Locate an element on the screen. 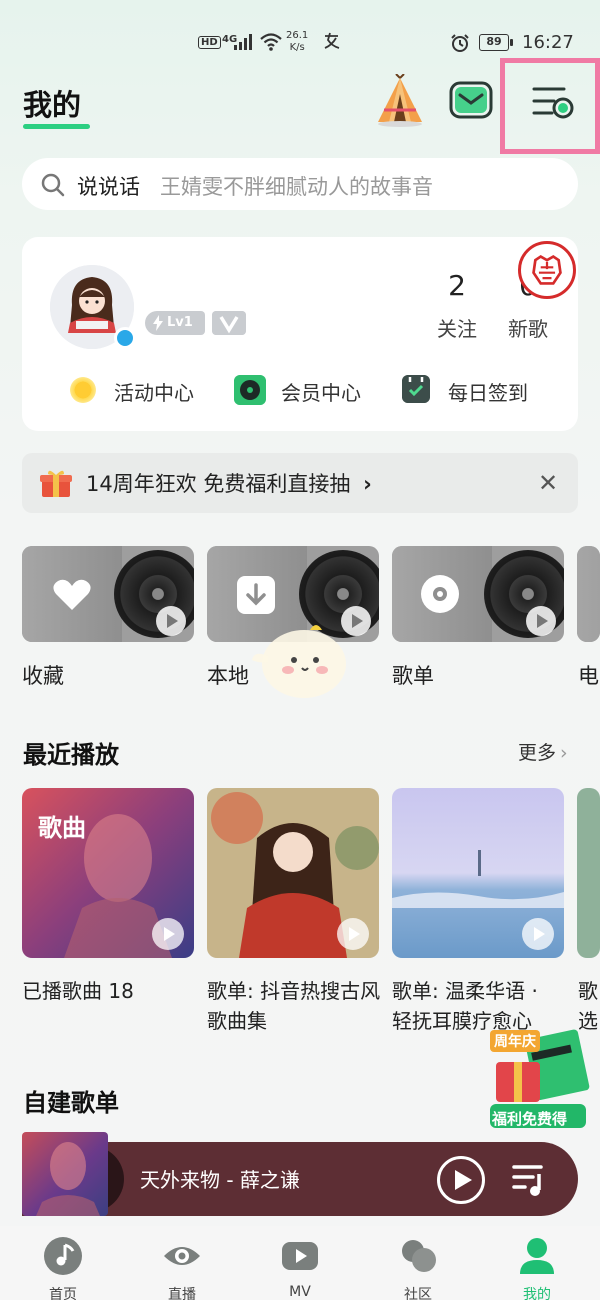 Image resolution: width=600 pixels, height=1300 pixels. recent-item-title: 歌单: 抖音热搜古风歌曲集 is located at coordinates (297, 1006).